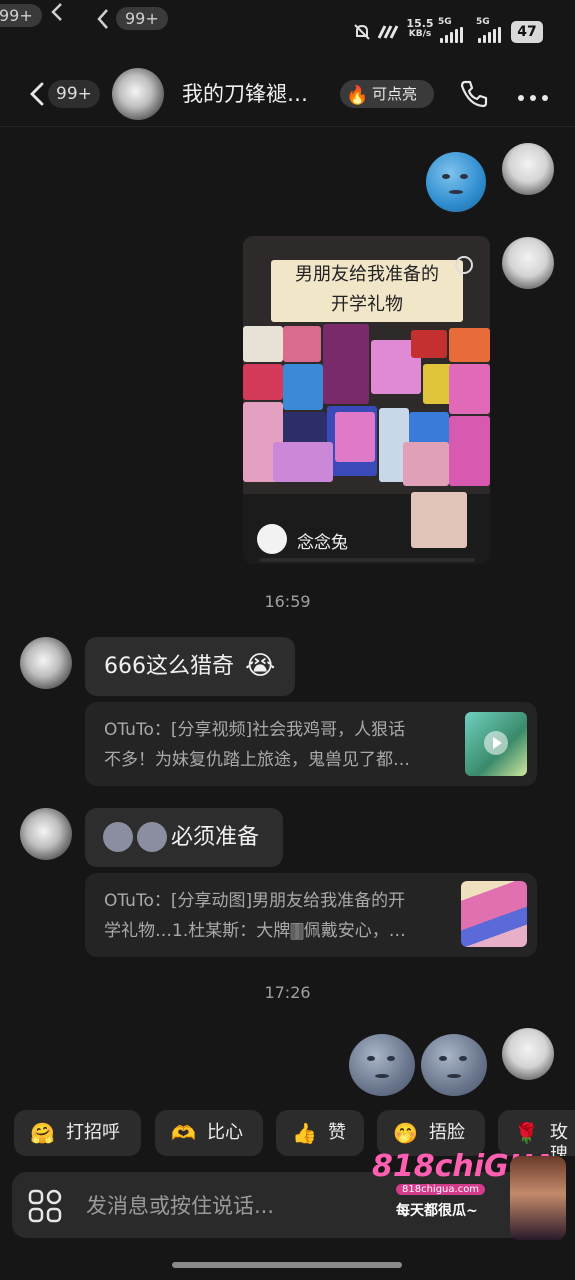 The height and width of the screenshot is (1280, 575). I want to click on more-options-icon, so click(533, 94).